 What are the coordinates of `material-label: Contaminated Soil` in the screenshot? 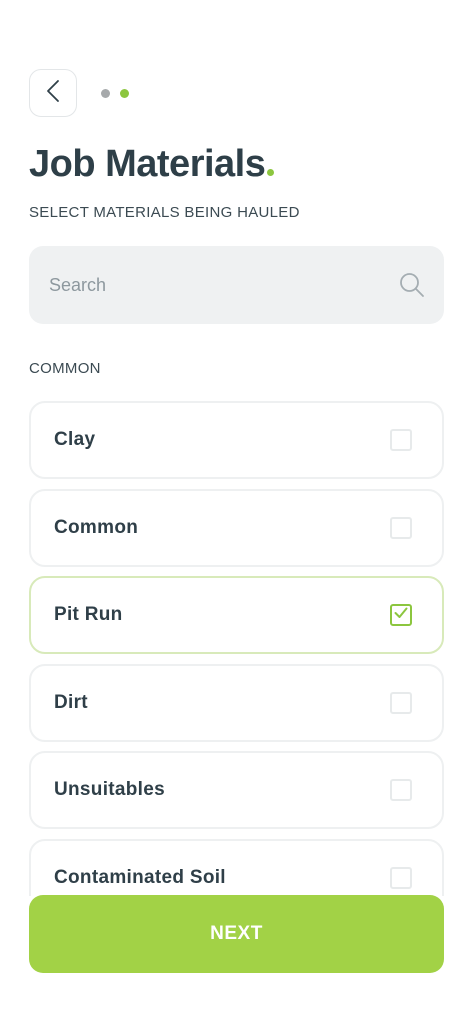 It's located at (140, 877).